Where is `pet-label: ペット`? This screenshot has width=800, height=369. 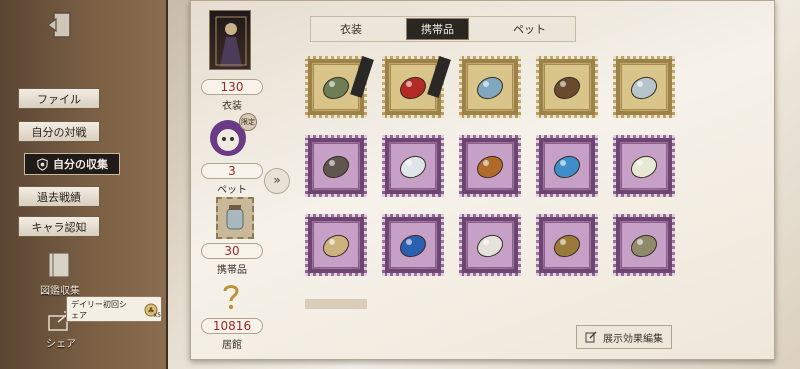
pet-label: ペット is located at coordinates (232, 190).